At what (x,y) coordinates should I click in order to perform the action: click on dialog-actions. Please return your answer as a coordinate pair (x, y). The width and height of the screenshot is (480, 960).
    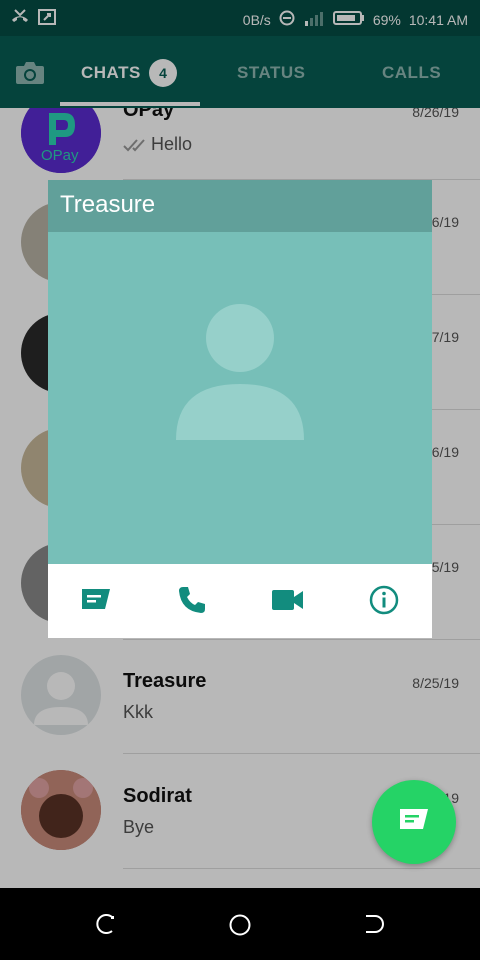
    Looking at the image, I should click on (240, 602).